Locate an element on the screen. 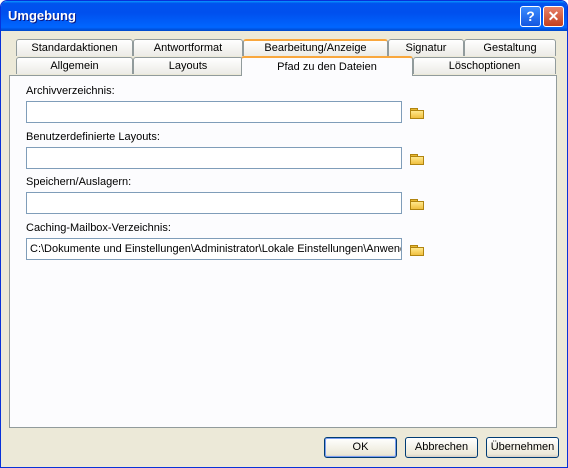  cancel-button: Abbrechen is located at coordinates (441, 447).